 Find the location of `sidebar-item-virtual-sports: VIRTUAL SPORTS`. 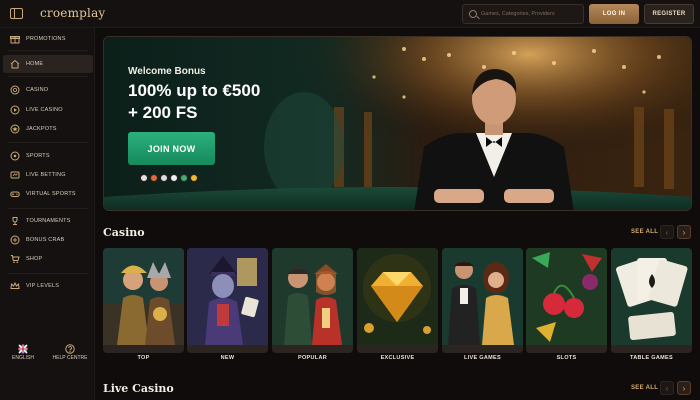

sidebar-item-virtual-sports: VIRTUAL SPORTS is located at coordinates (48, 194).